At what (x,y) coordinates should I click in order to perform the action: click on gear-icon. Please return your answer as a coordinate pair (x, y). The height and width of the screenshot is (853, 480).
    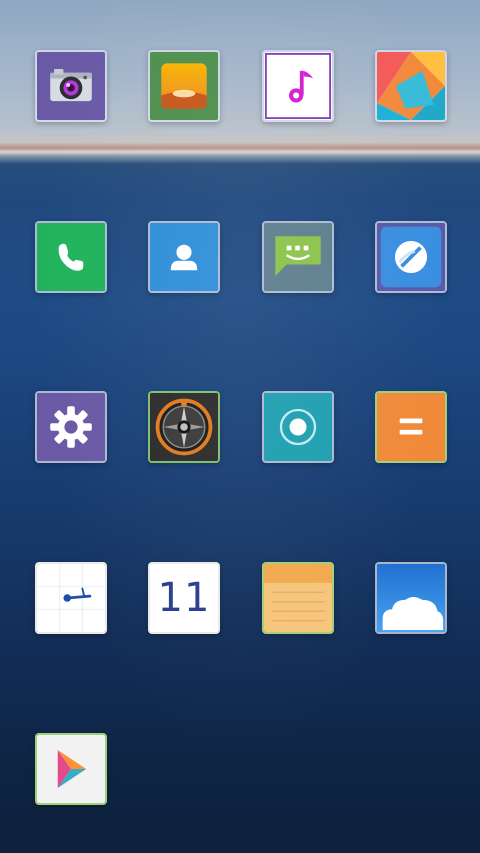
    Looking at the image, I should click on (71, 427).